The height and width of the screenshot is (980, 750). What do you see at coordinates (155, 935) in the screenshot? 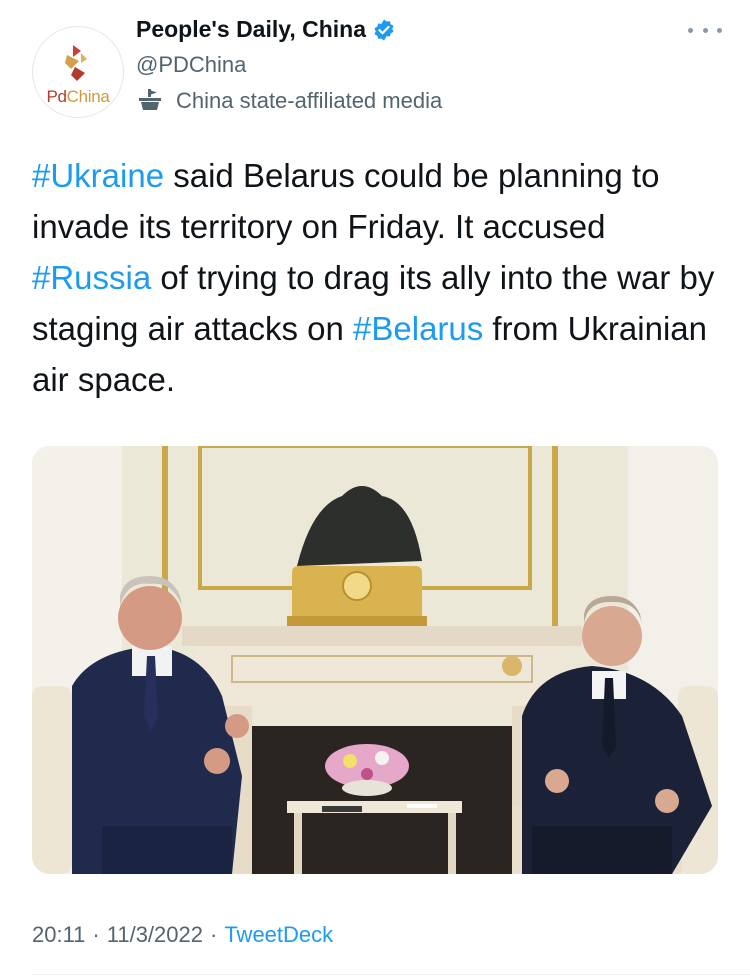
I see `tweet-date: 11/3/2022` at bounding box center [155, 935].